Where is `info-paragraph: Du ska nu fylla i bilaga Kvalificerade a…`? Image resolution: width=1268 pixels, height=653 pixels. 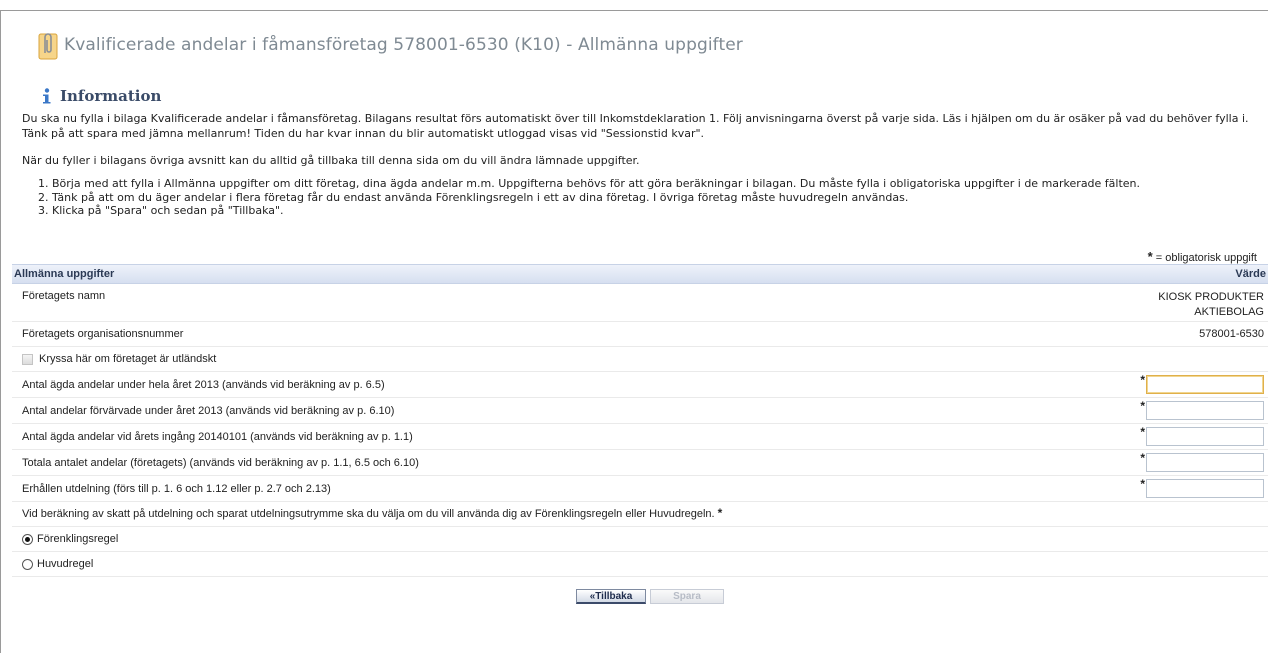 info-paragraph: Du ska nu fylla i bilaga Kvalificerade a… is located at coordinates (635, 126).